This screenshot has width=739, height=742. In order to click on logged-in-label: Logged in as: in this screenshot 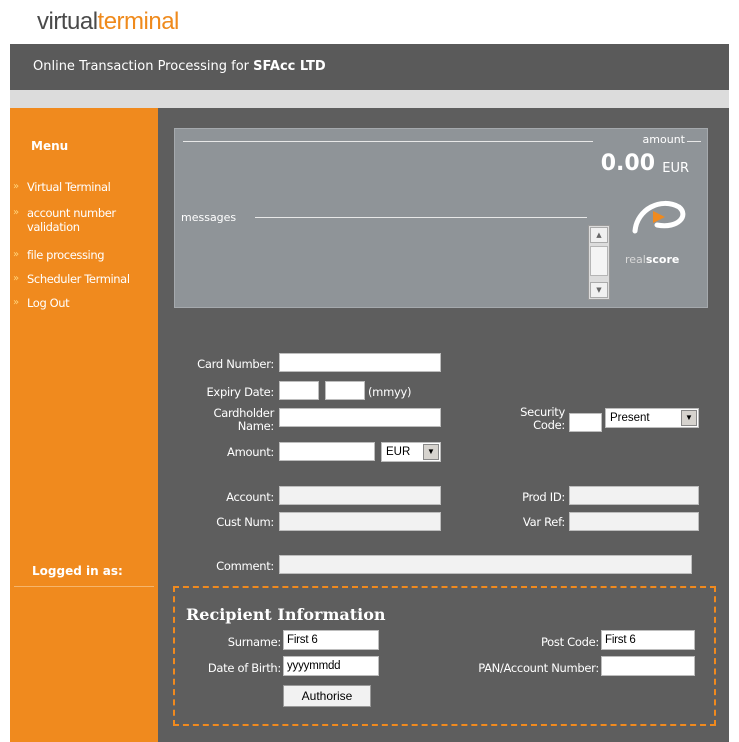, I will do `click(77, 571)`.